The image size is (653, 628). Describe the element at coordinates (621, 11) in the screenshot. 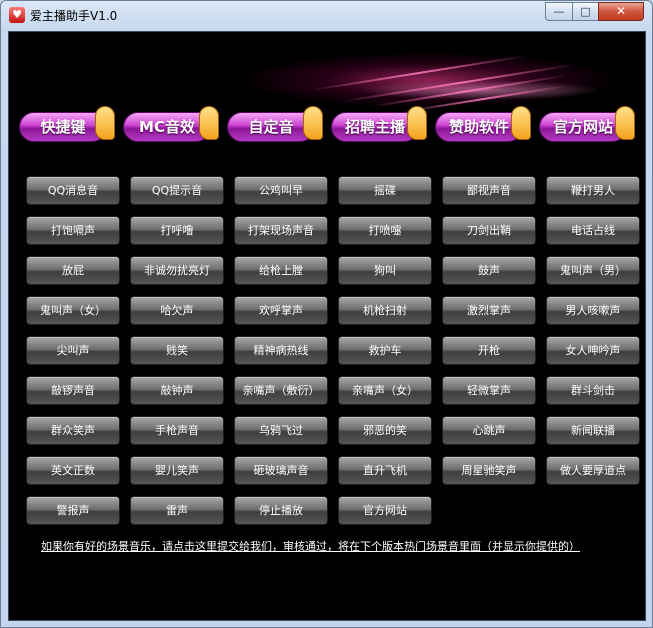

I see `close-button: ✕` at that location.